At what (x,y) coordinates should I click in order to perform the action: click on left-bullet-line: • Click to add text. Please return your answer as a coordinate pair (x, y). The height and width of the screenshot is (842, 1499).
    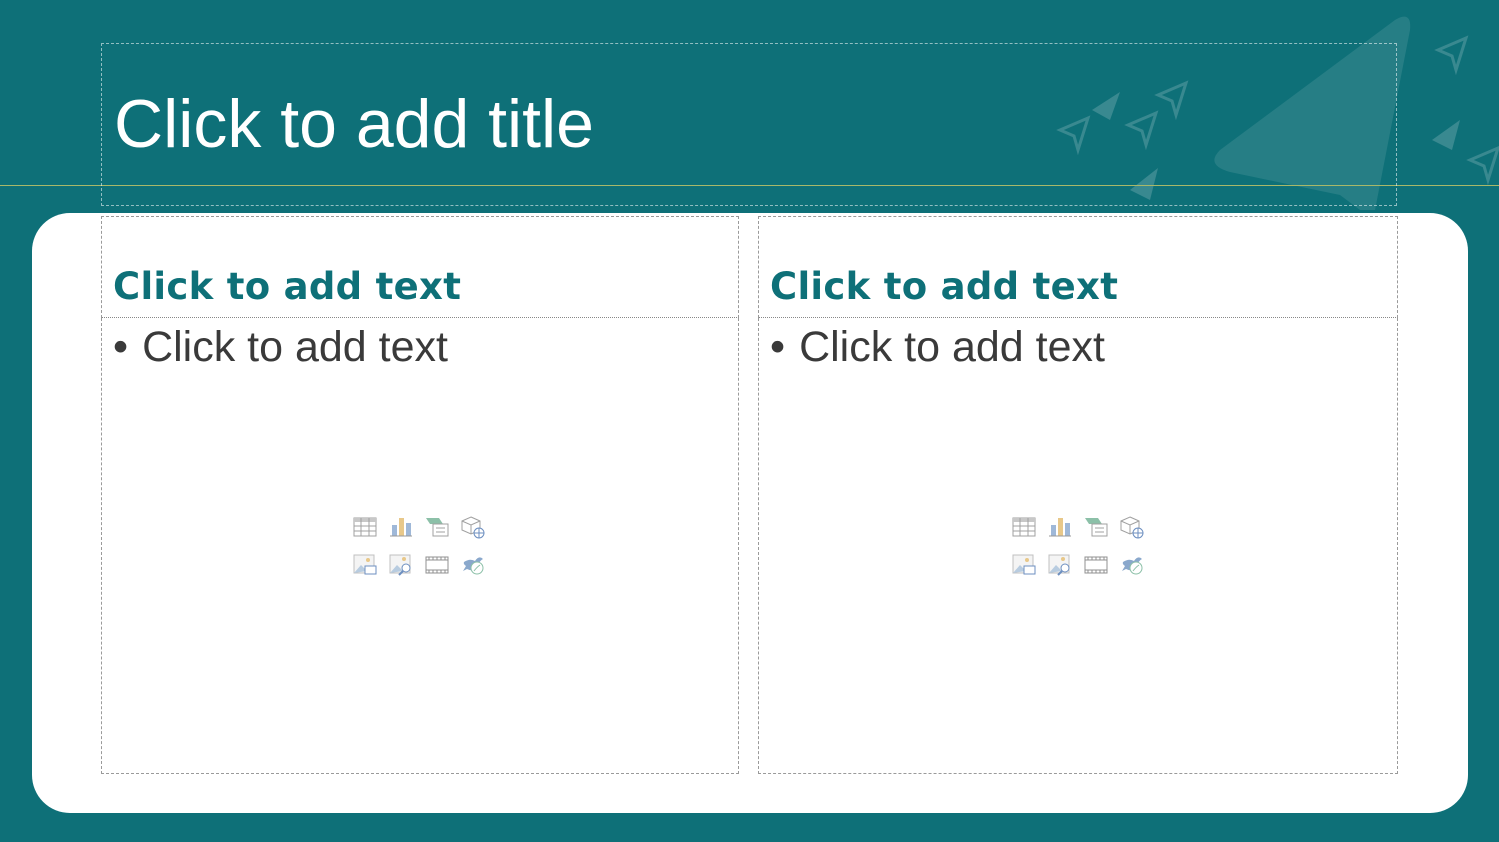
    Looking at the image, I should click on (280, 347).